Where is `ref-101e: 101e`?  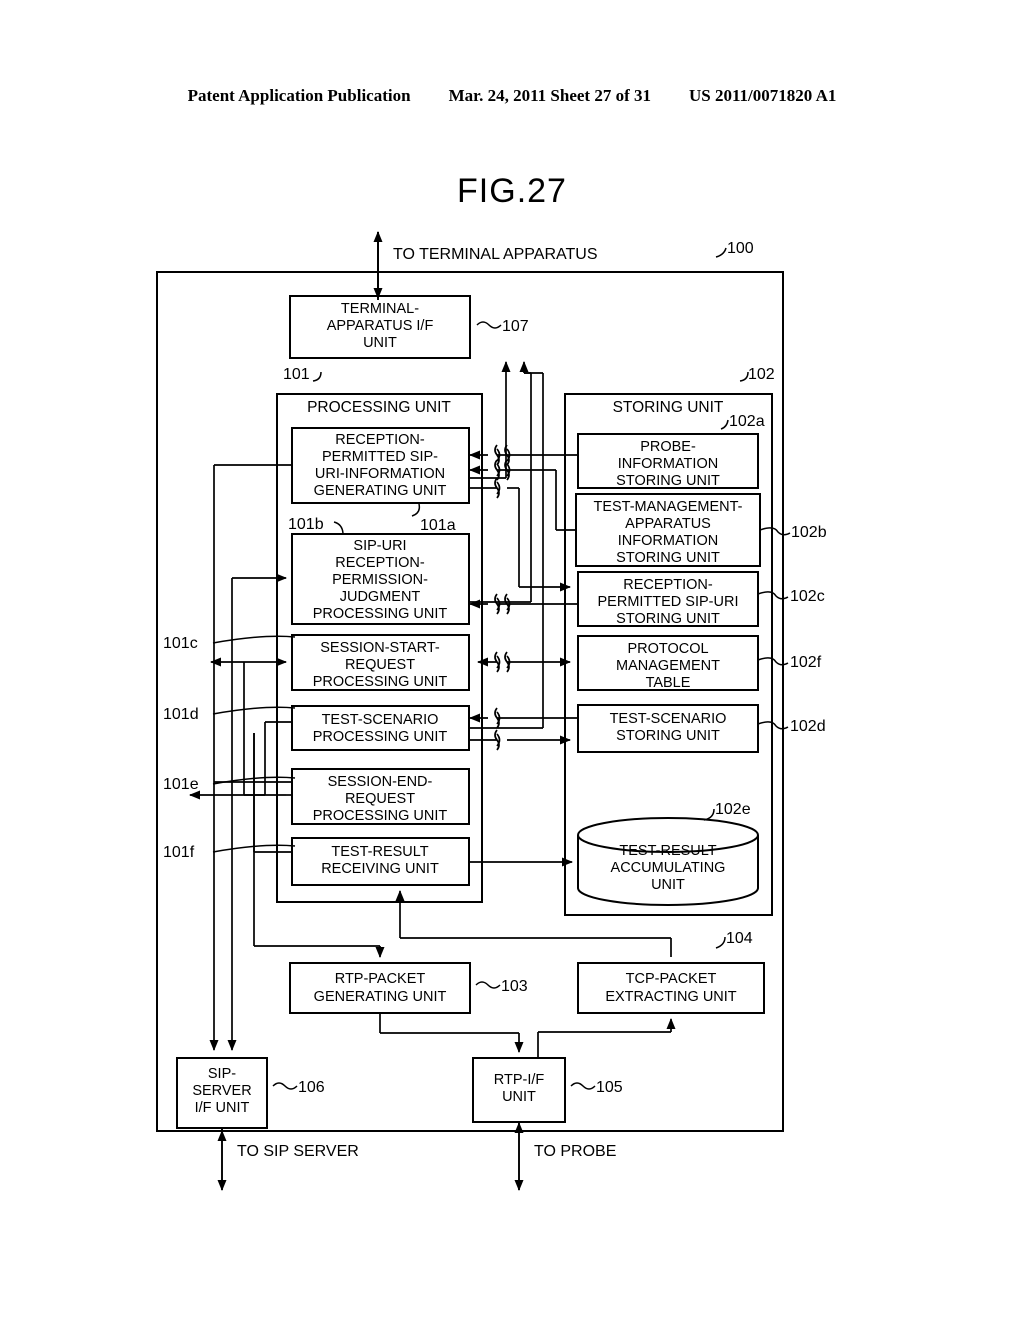
ref-101e: 101e is located at coordinates (181, 784).